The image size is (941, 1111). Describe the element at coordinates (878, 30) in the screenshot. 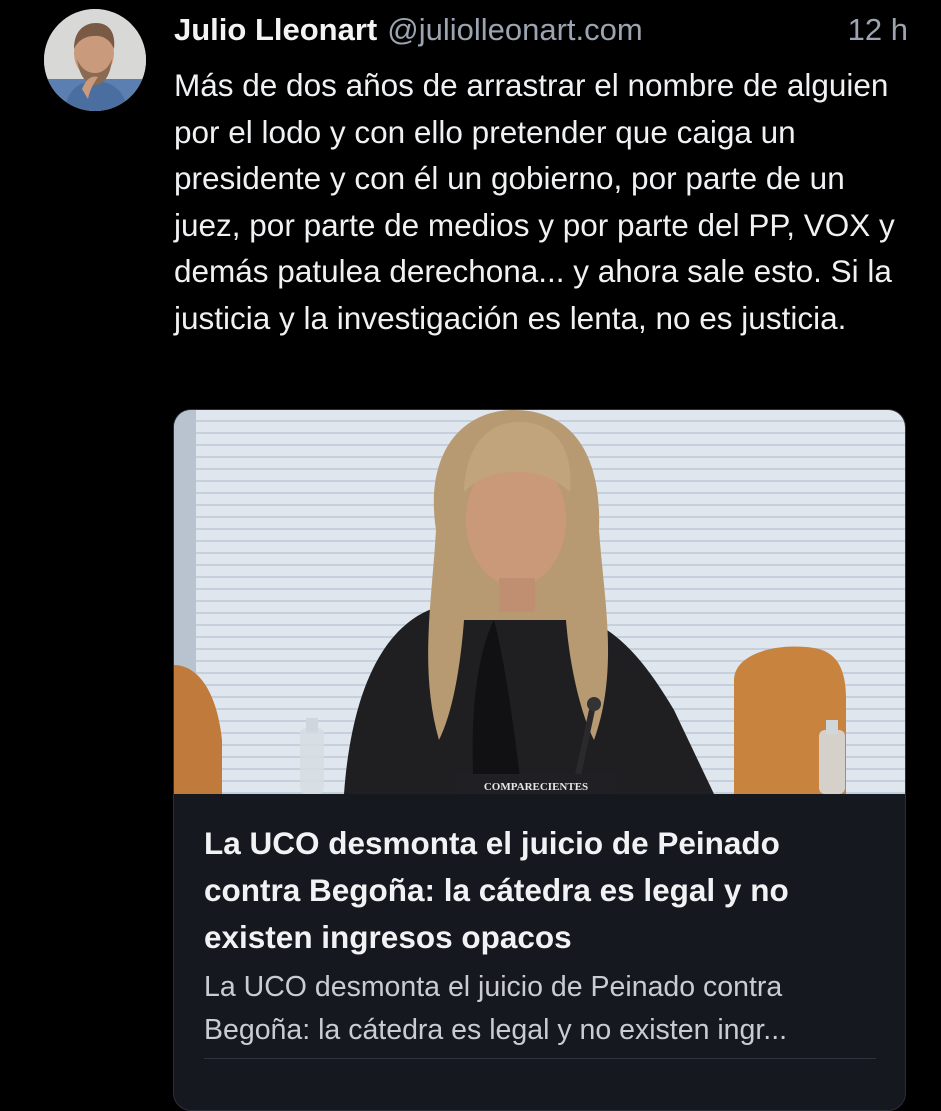

I see `post-timestamp: 12 h` at that location.